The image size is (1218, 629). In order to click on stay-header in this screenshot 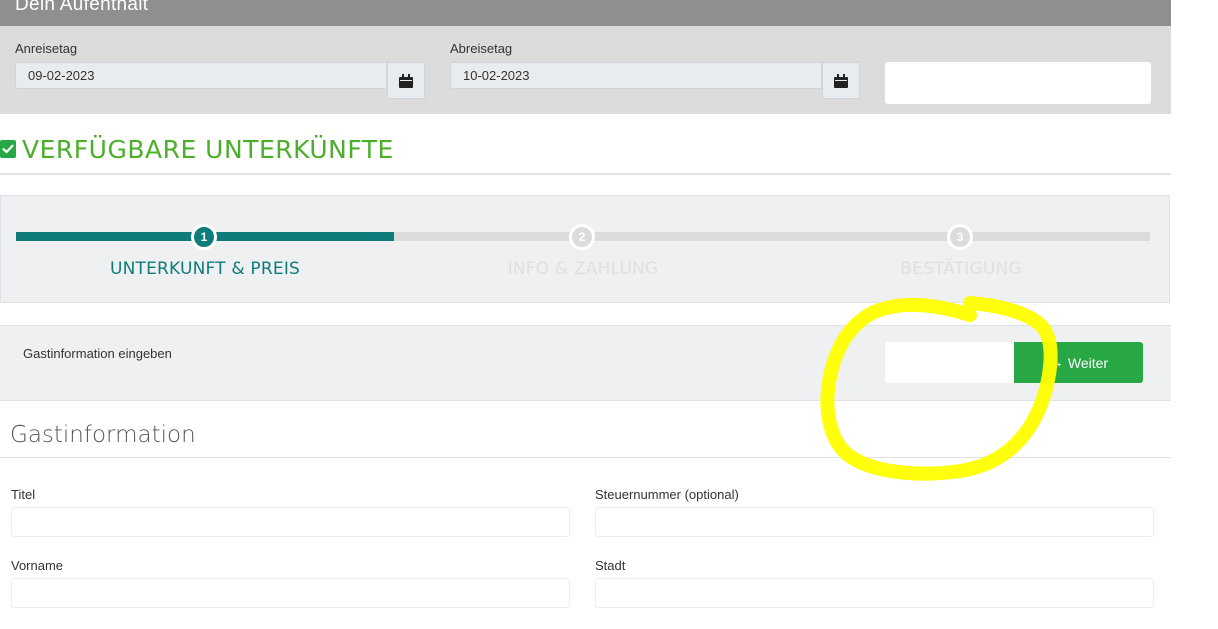, I will do `click(585, 13)`.